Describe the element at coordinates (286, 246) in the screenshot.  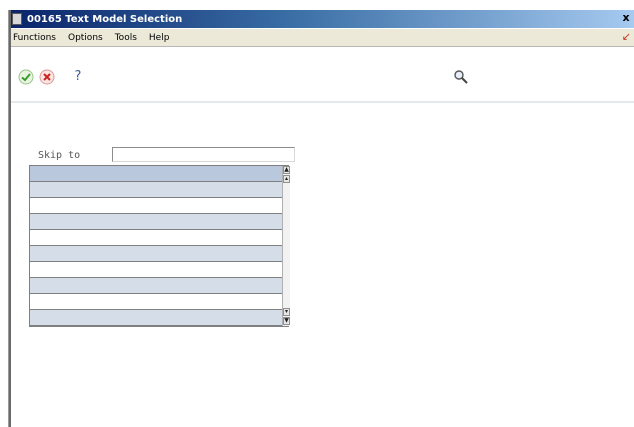
I see `grid-scrollbar: ▲ ▴ ▾ ▼` at that location.